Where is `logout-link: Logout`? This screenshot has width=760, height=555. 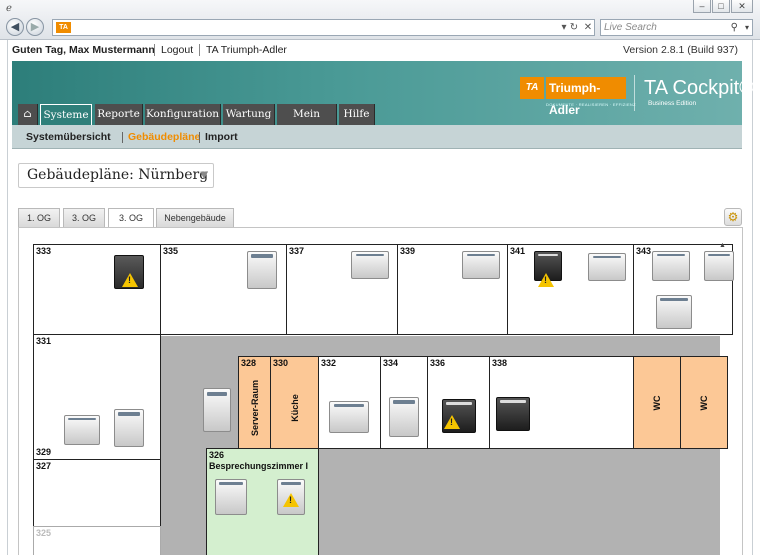 logout-link: Logout is located at coordinates (177, 50).